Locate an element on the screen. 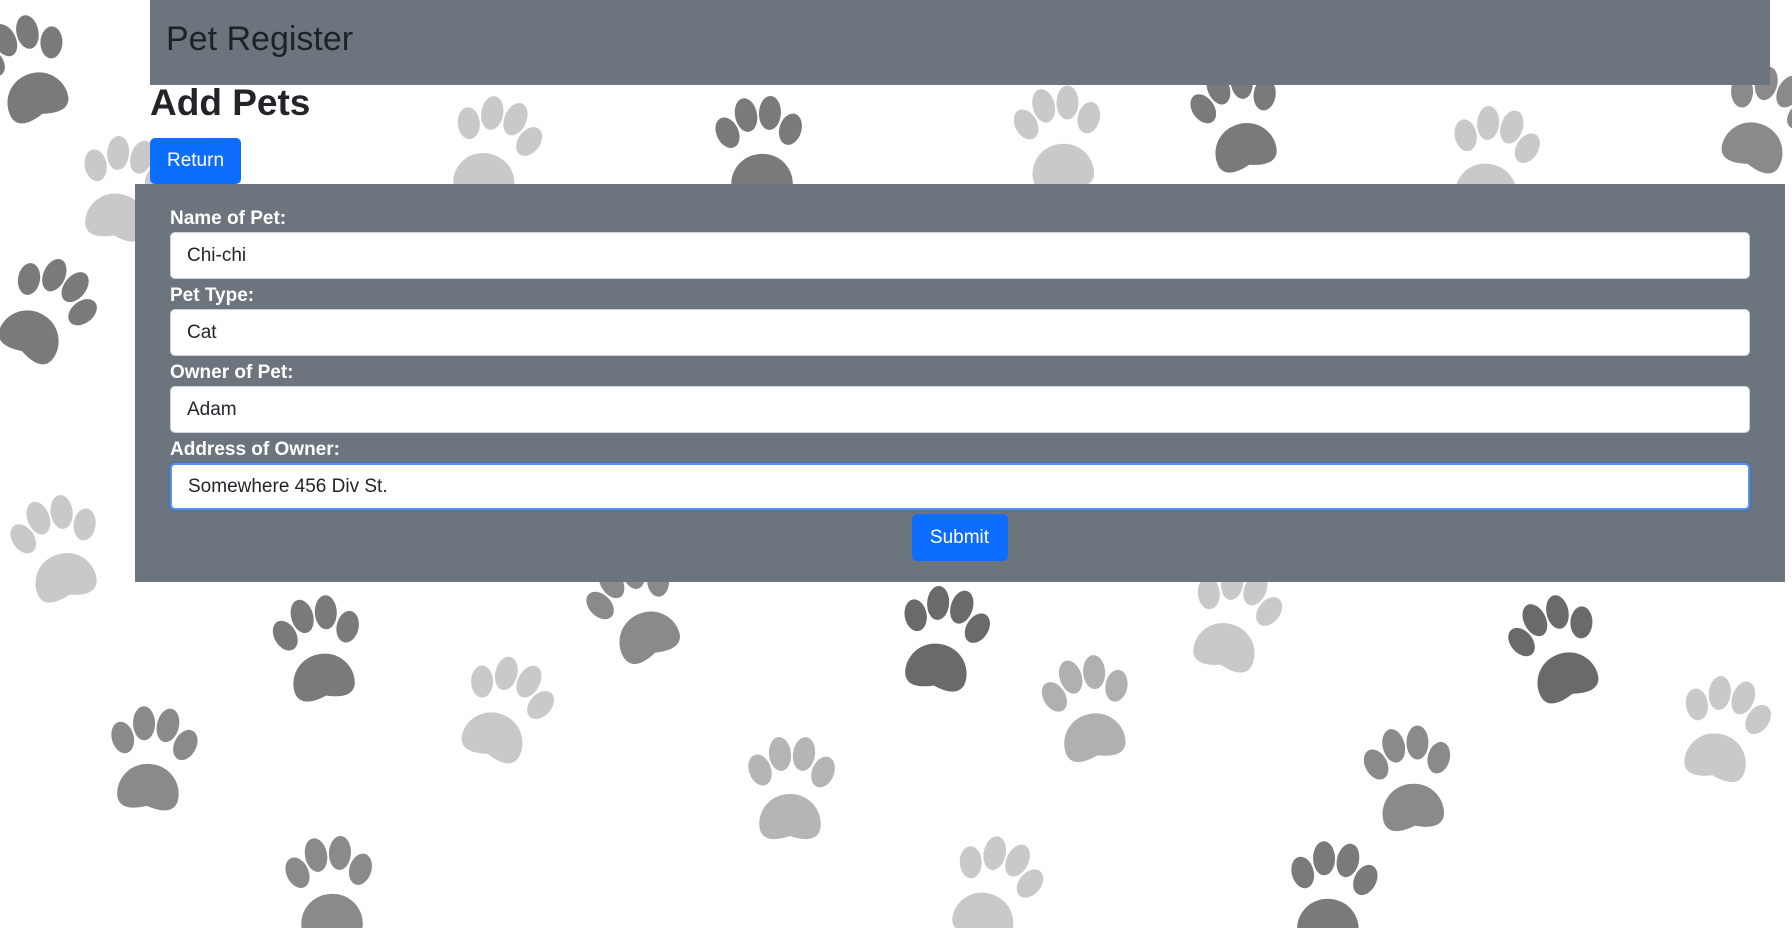 The image size is (1792, 928). owner-name-input is located at coordinates (960, 409).